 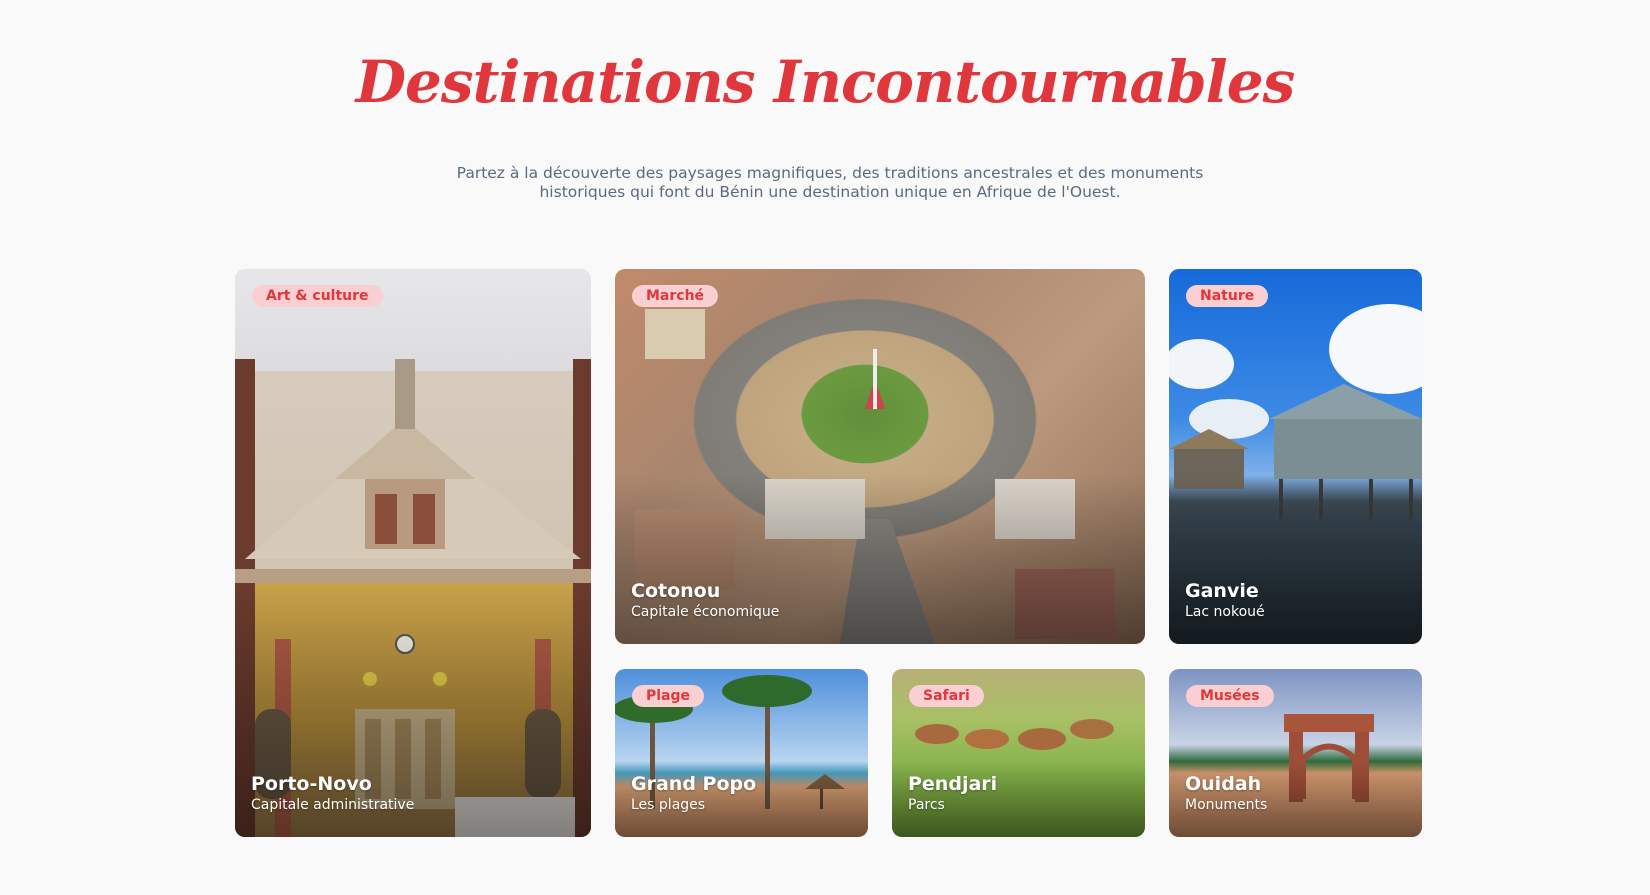 I want to click on badge-safari: Safari, so click(x=946, y=696).